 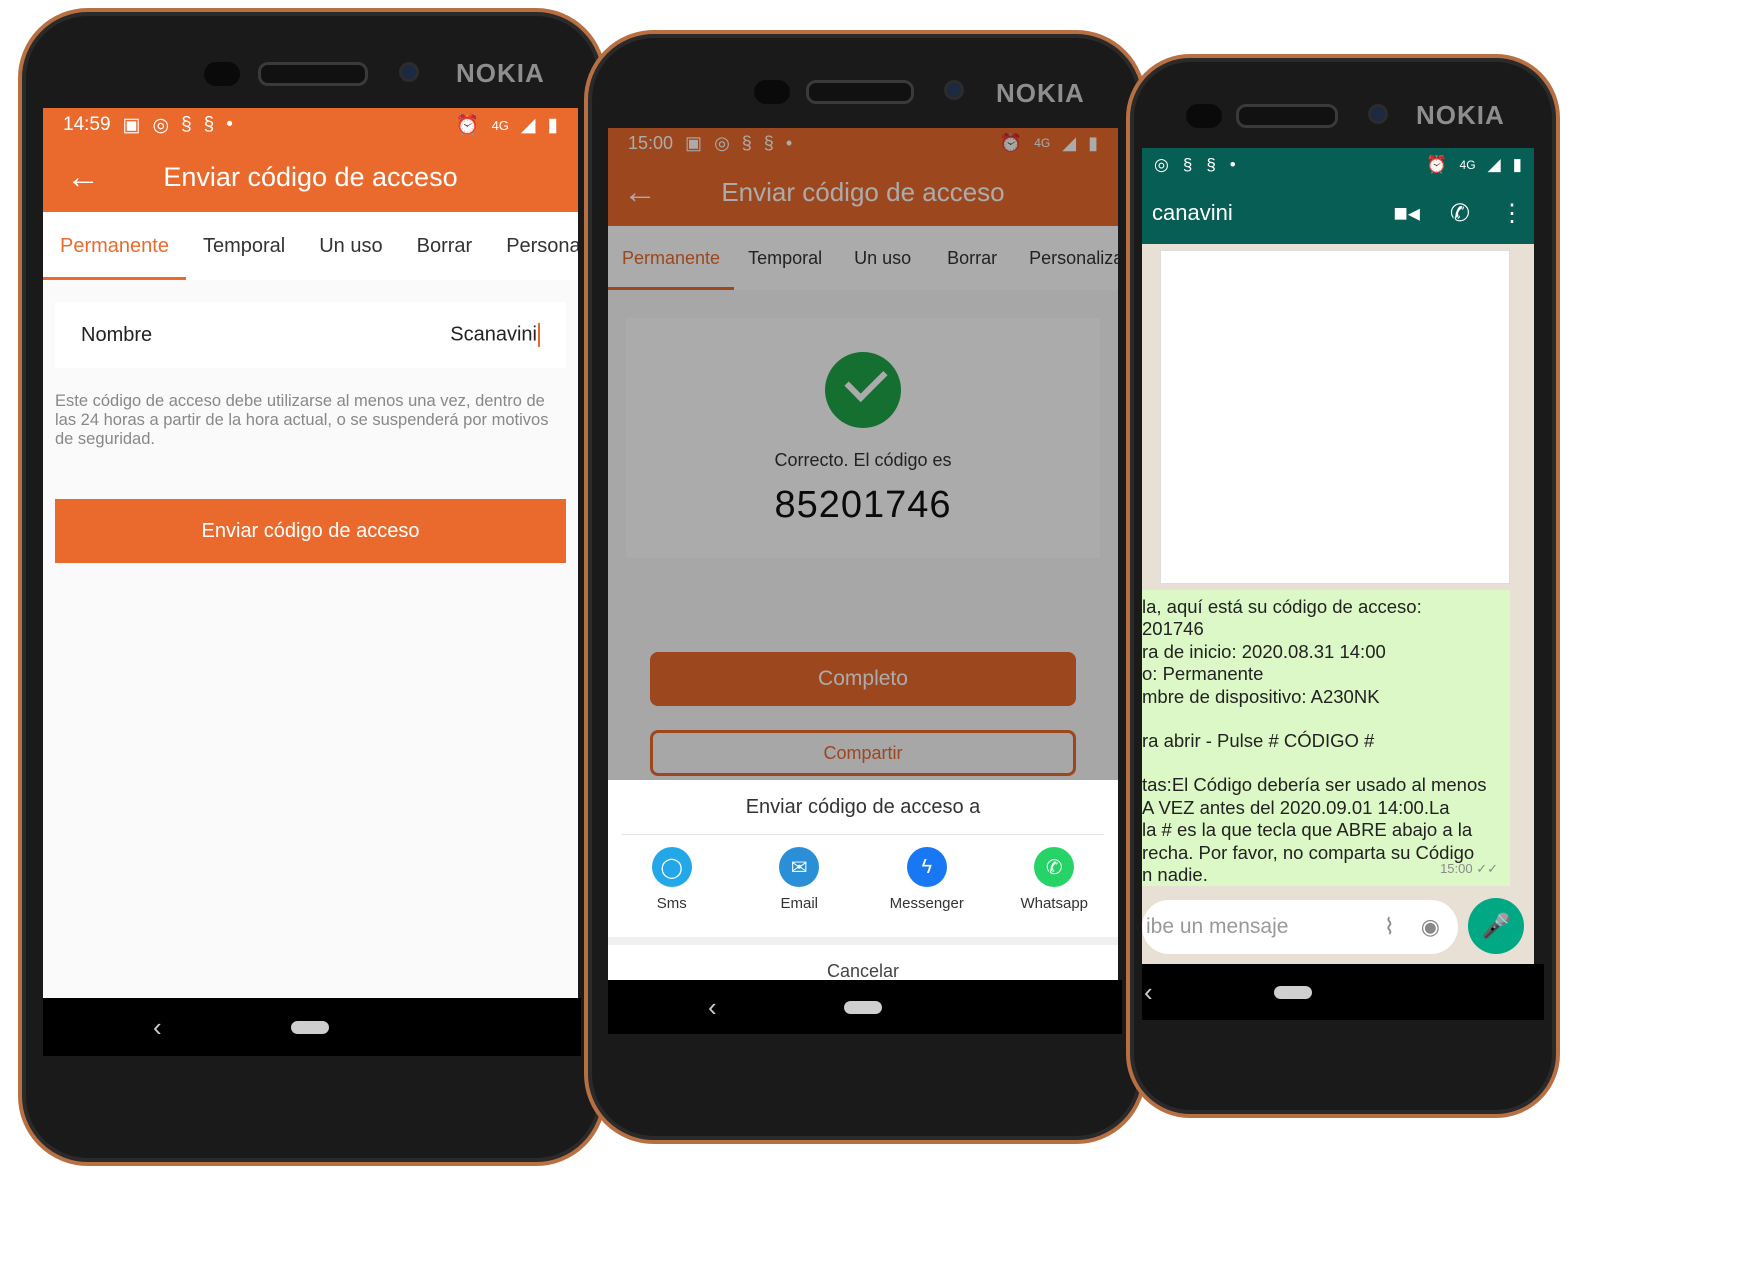 I want to click on name-value: Scanavini, so click(x=493, y=334).